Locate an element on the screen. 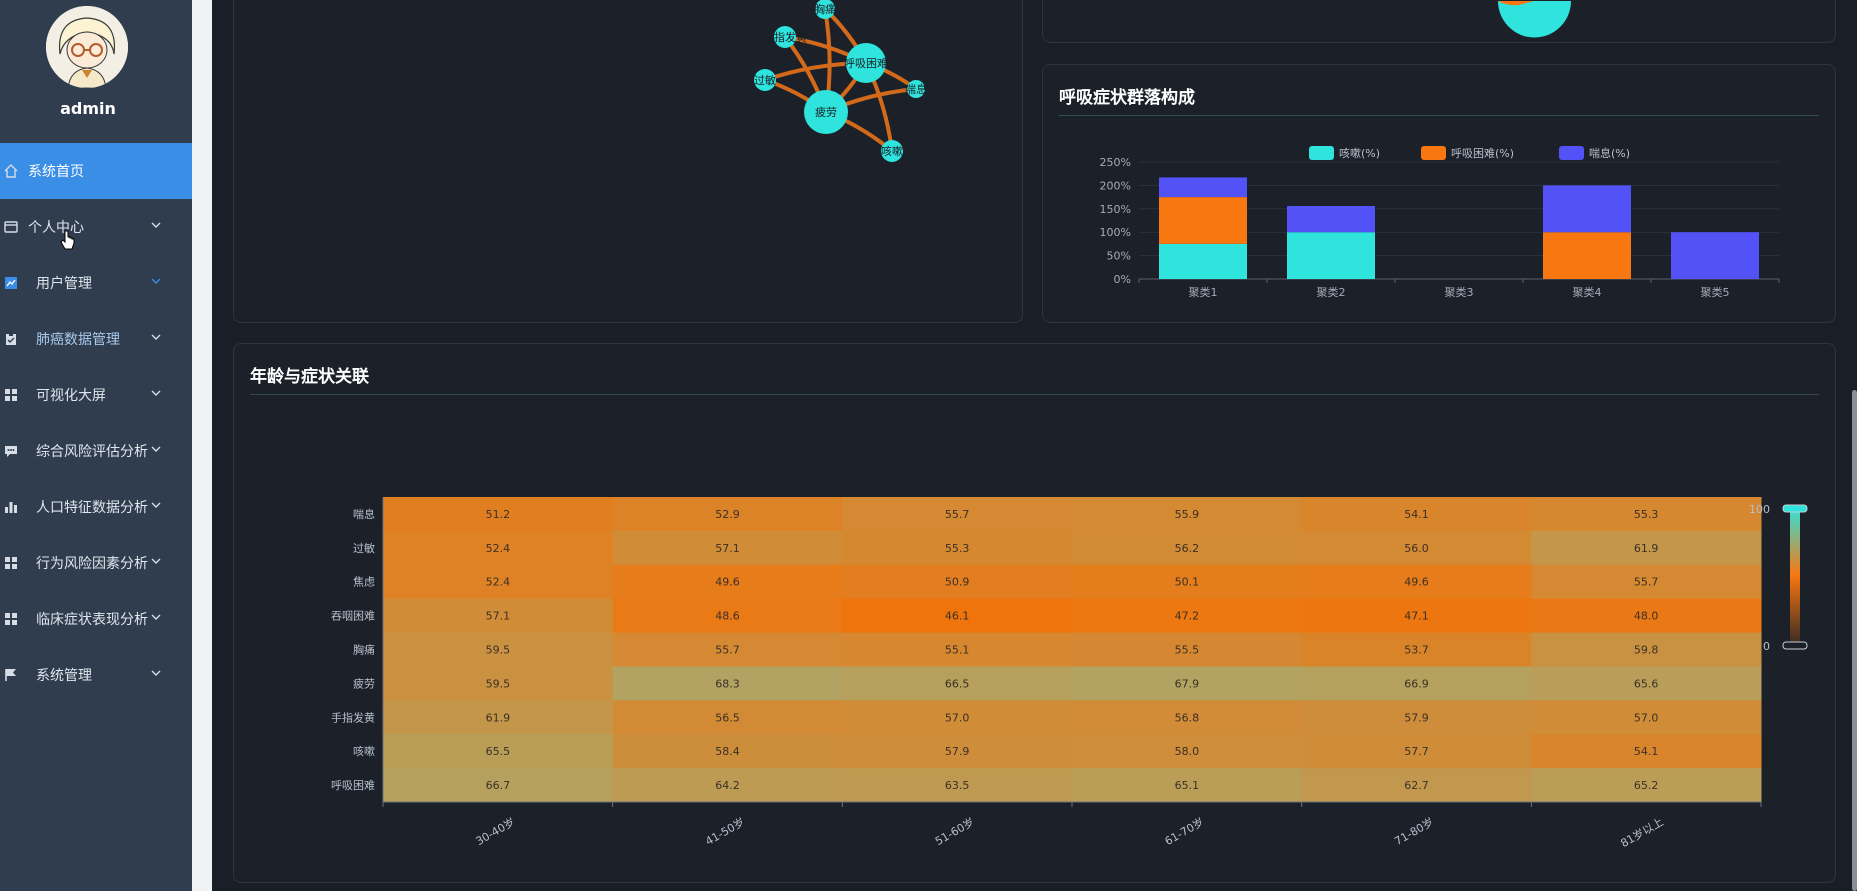  heatmap-value: 55.1 is located at coordinates (957, 650).